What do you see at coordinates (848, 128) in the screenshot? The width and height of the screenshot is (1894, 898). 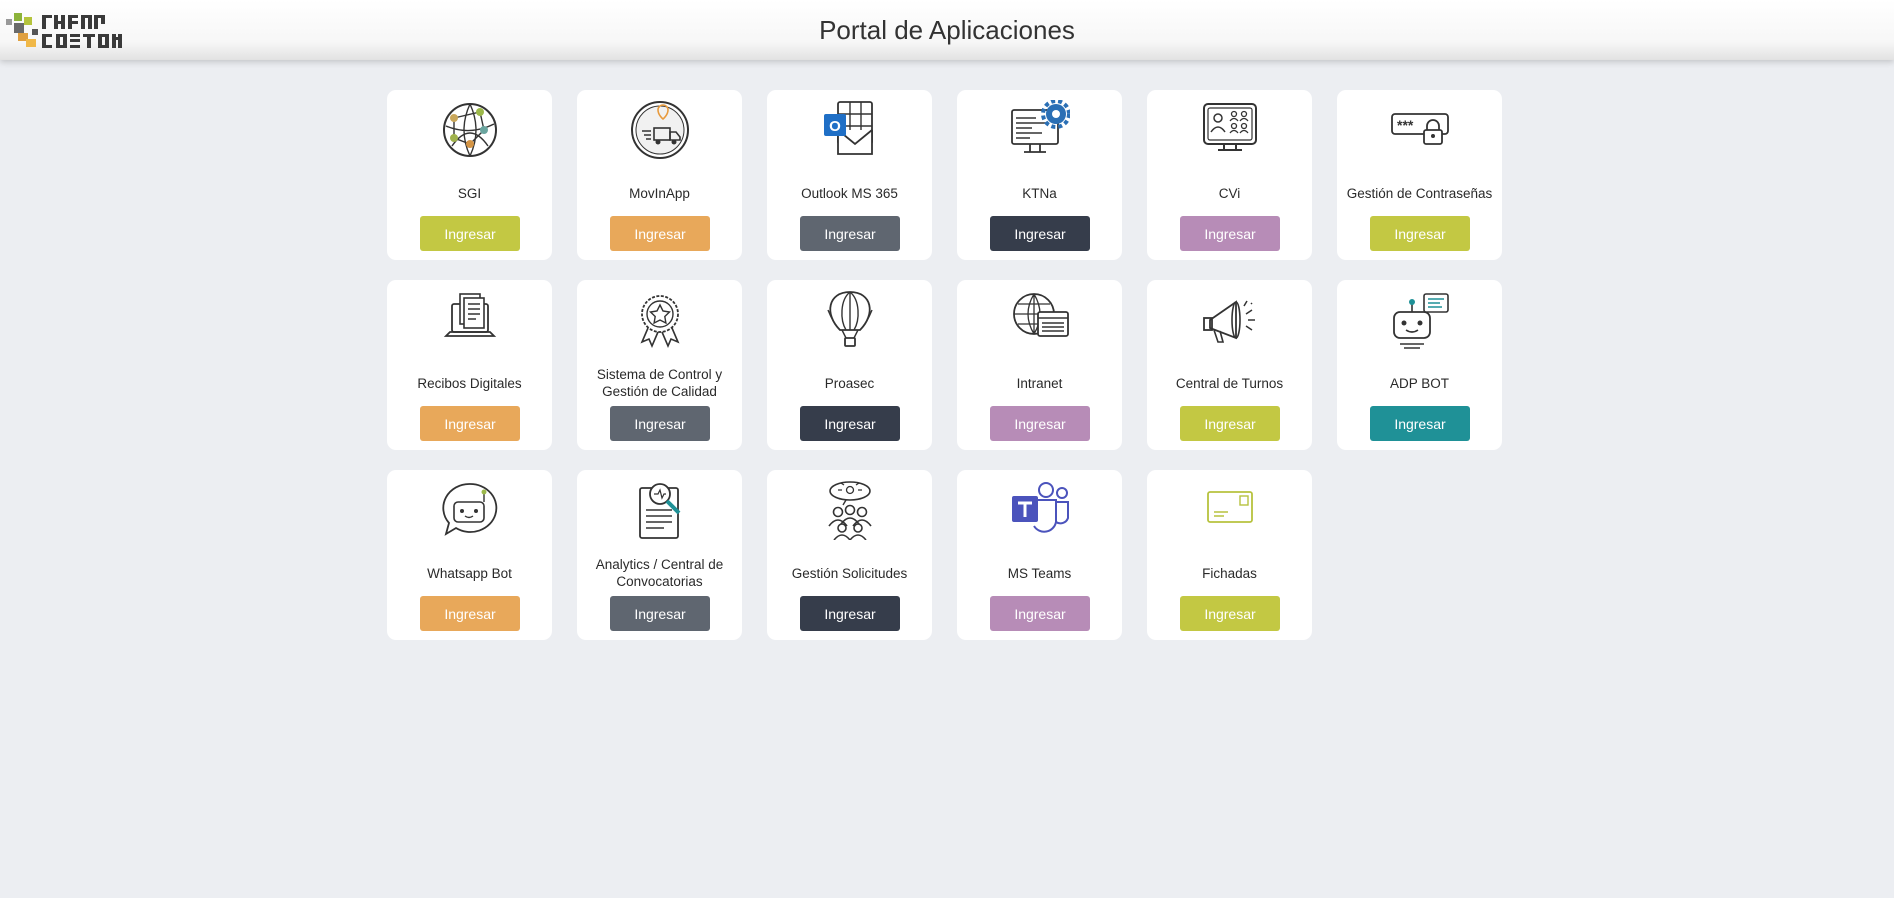 I see `outlook-icon: O` at bounding box center [848, 128].